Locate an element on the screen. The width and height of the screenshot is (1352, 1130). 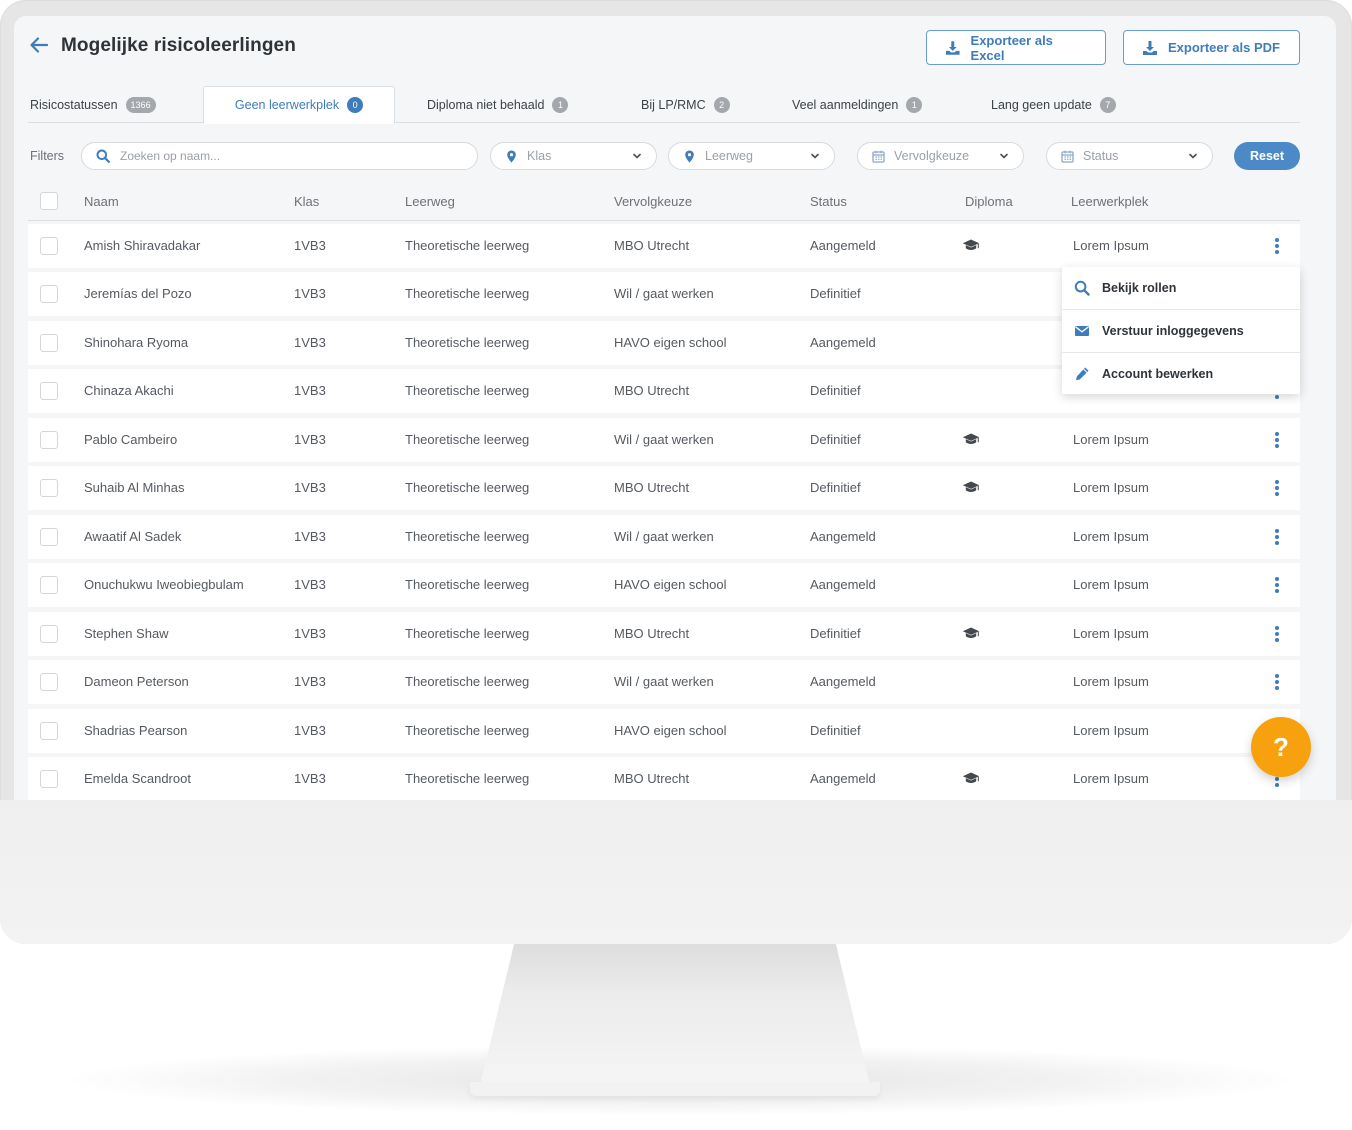
search-field is located at coordinates (279, 156).